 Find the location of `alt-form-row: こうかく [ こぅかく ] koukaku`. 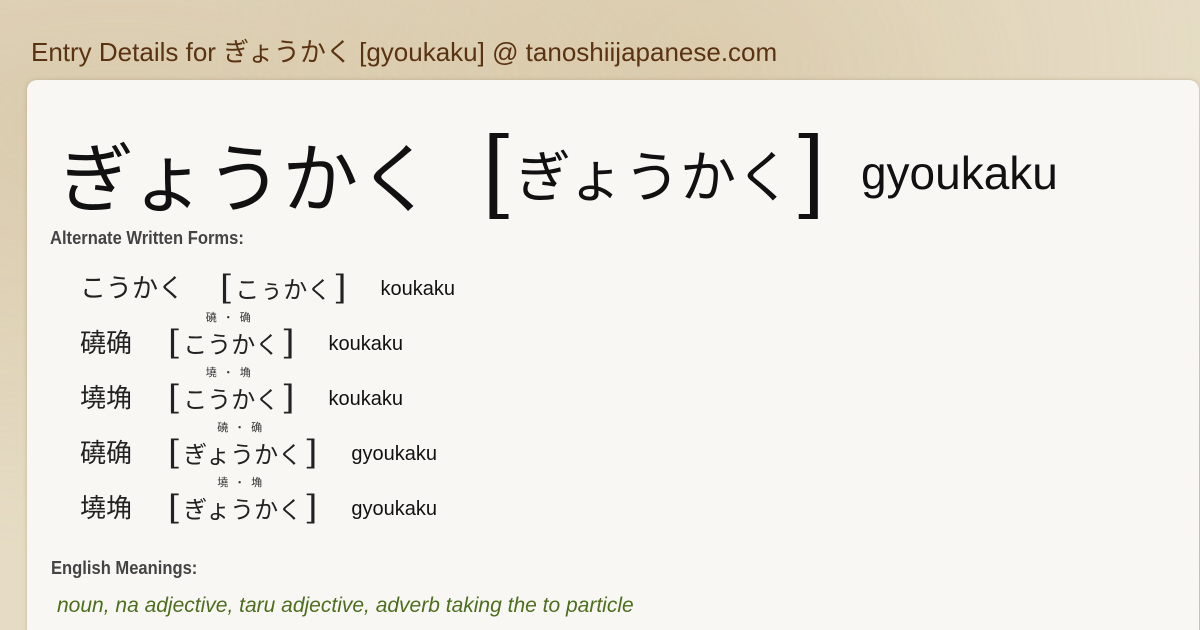

alt-form-row: こうかく [ こぅかく ] koukaku is located at coordinates (267, 286).